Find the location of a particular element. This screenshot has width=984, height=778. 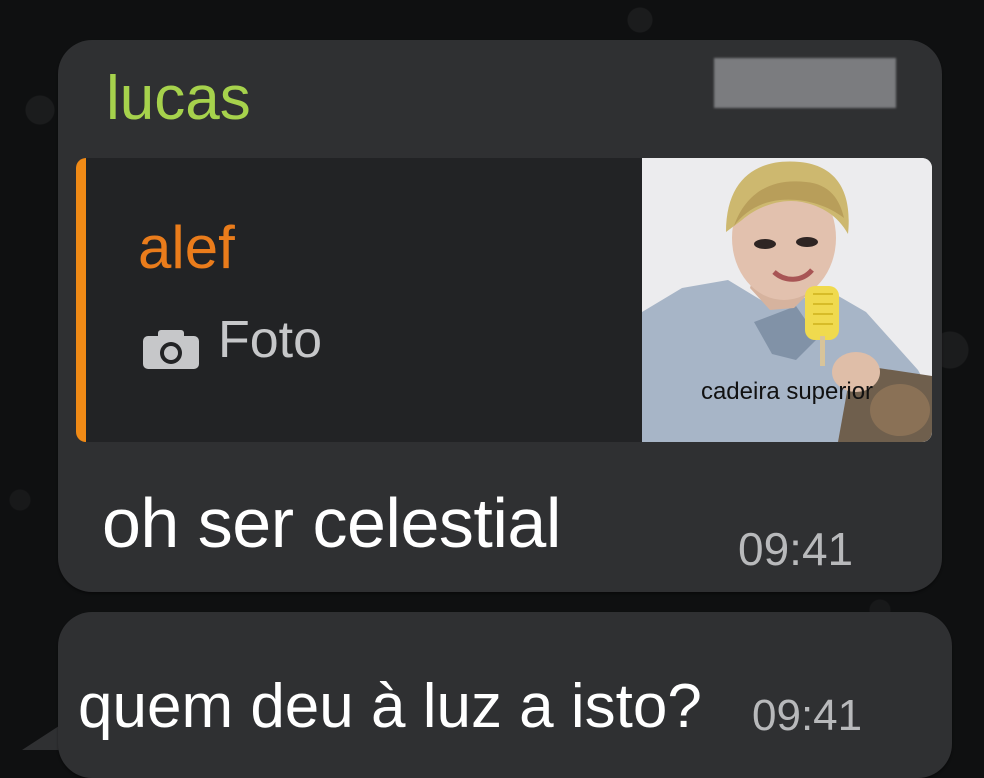

reply-author-name: alef is located at coordinates (186, 247).